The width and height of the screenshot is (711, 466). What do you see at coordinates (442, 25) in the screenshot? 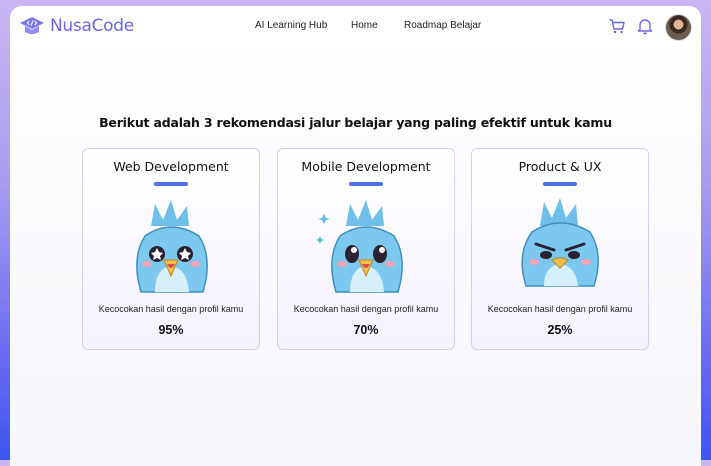
I see `nav-link-roadmap-belajar: Roadmap Belajar` at bounding box center [442, 25].